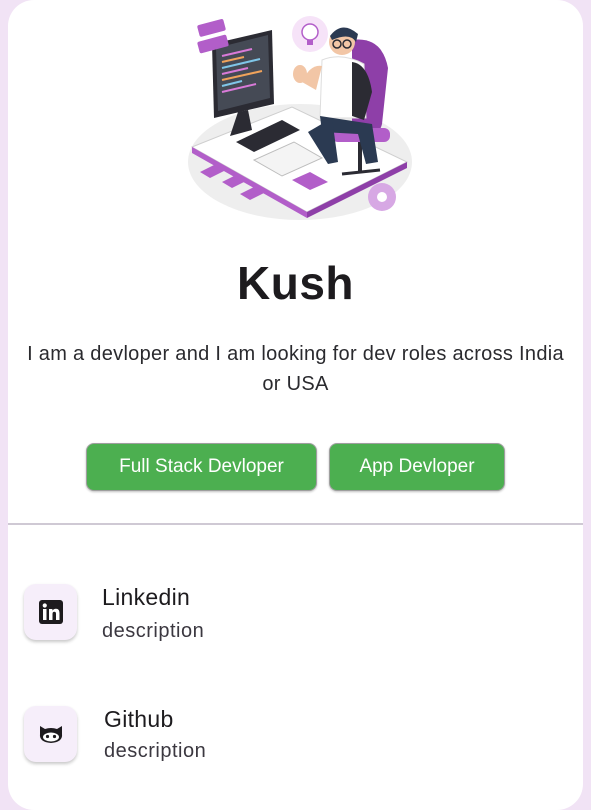 The image size is (591, 810). I want to click on github-icon-tile, so click(50, 734).